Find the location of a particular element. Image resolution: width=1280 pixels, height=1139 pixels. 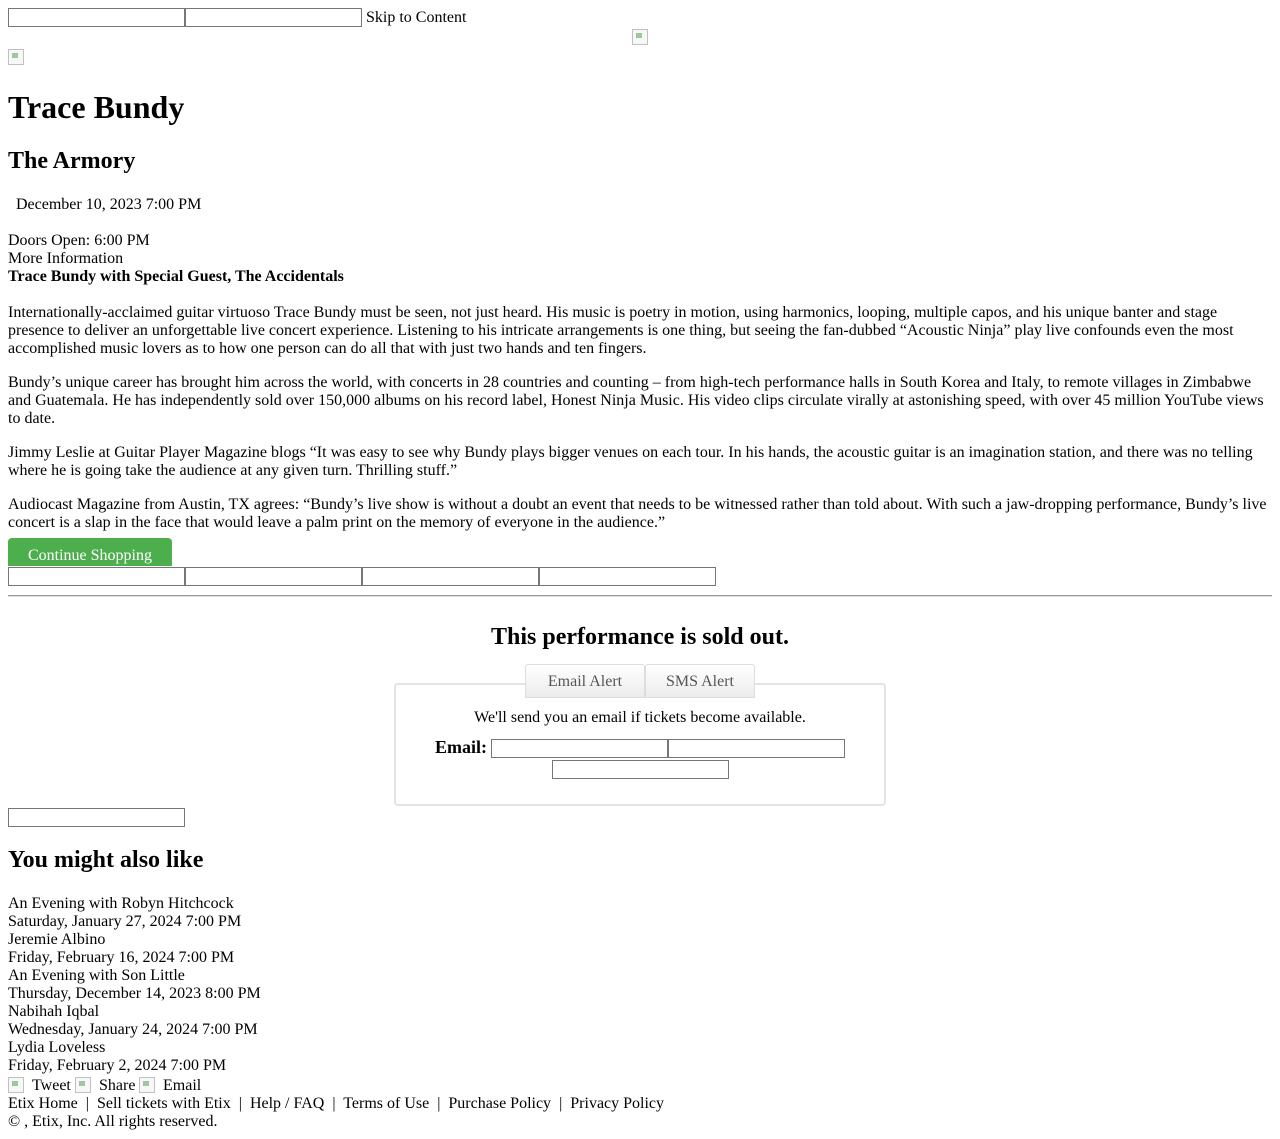

share-icon is located at coordinates (83, 1085).